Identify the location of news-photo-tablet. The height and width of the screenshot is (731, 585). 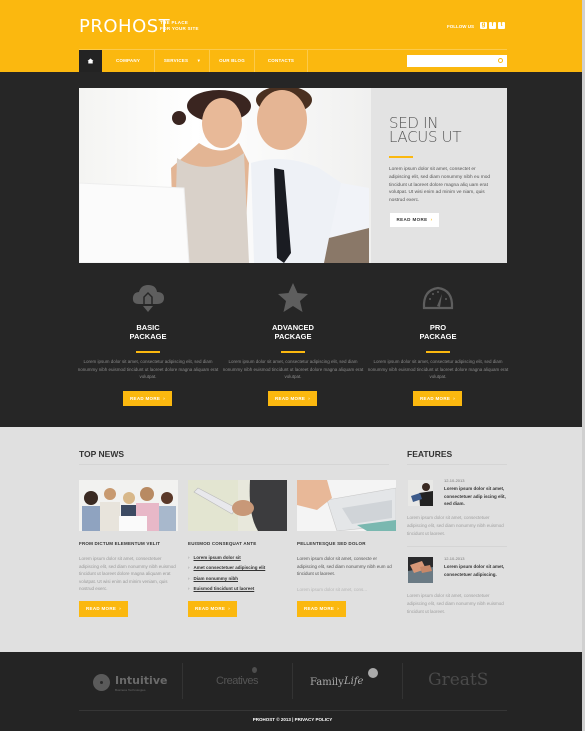
(237, 505).